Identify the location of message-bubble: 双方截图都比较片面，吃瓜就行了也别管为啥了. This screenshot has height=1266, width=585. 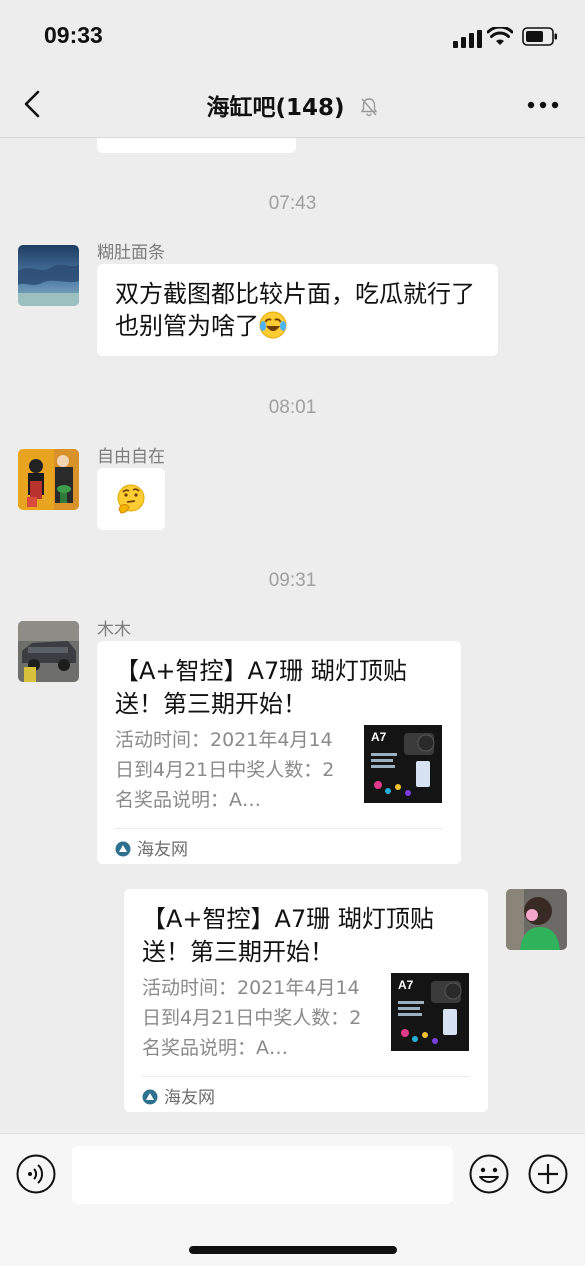
(297, 310).